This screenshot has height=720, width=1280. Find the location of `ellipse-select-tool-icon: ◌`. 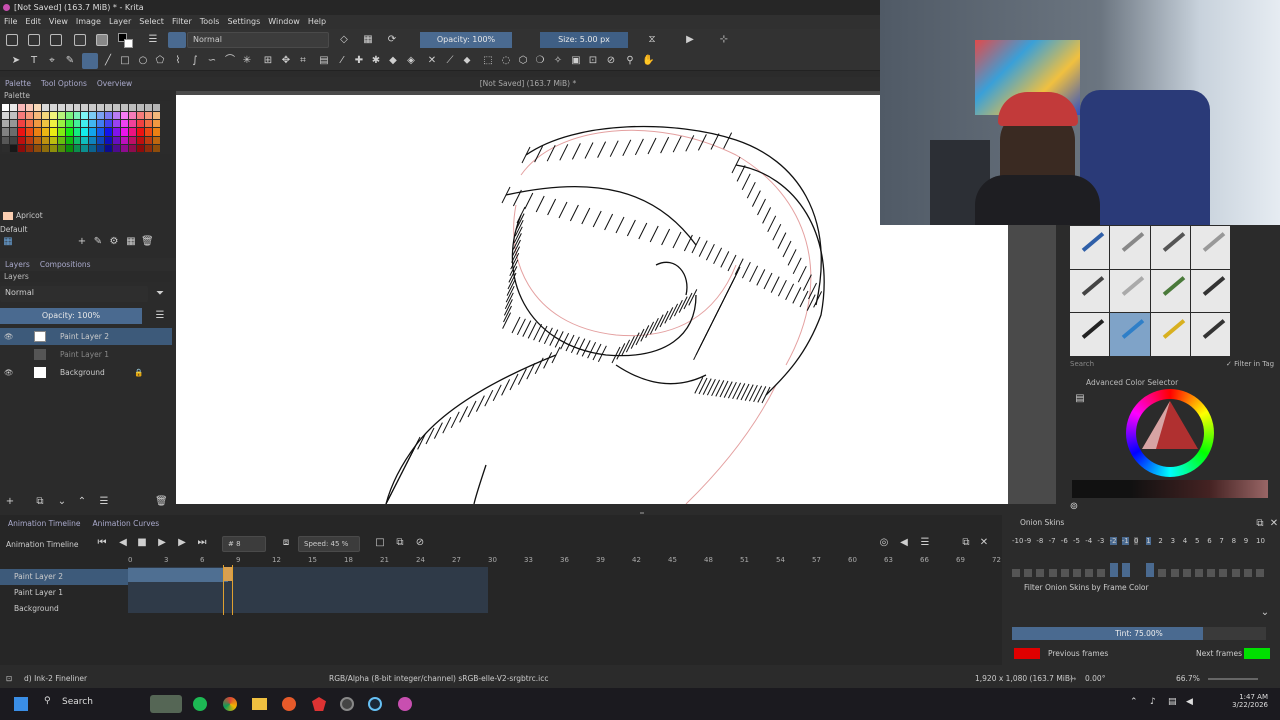

ellipse-select-tool-icon: ◌ is located at coordinates (506, 61).